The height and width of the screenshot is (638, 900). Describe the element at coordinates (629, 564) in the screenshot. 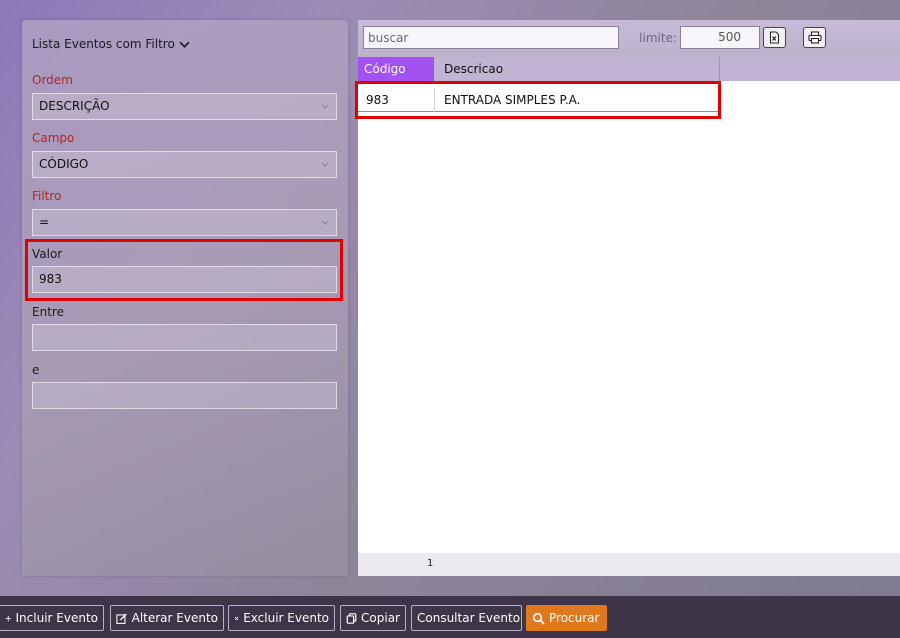

I see `grid-pagination: 1` at that location.